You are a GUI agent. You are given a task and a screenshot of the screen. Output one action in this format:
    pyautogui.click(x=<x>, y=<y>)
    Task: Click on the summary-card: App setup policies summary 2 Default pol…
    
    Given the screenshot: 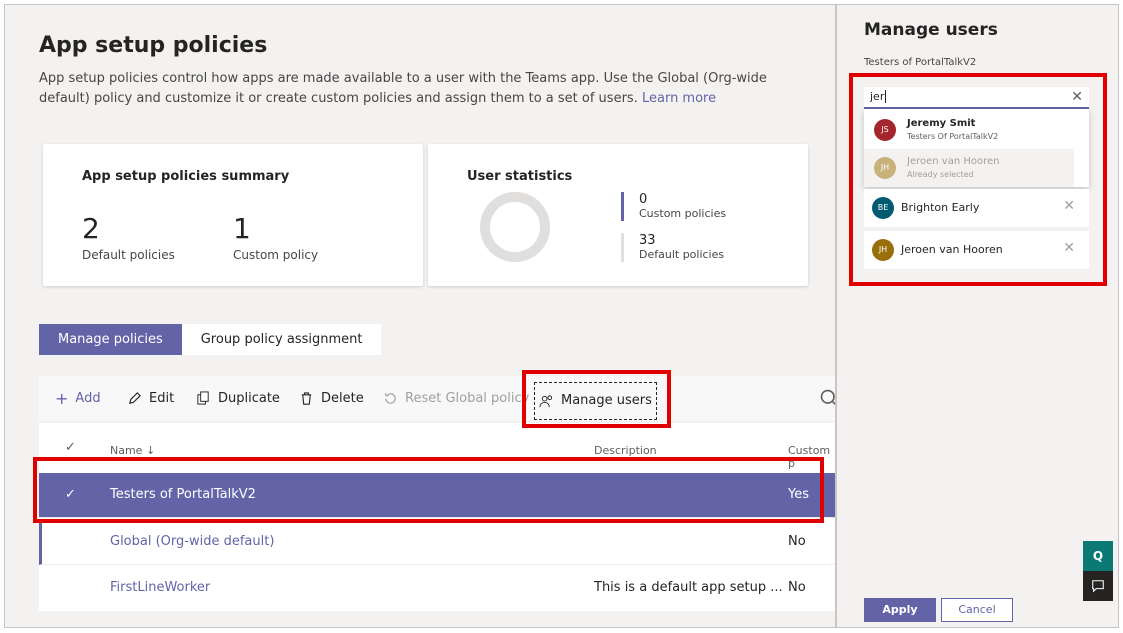 What is the action you would take?
    pyautogui.click(x=233, y=215)
    